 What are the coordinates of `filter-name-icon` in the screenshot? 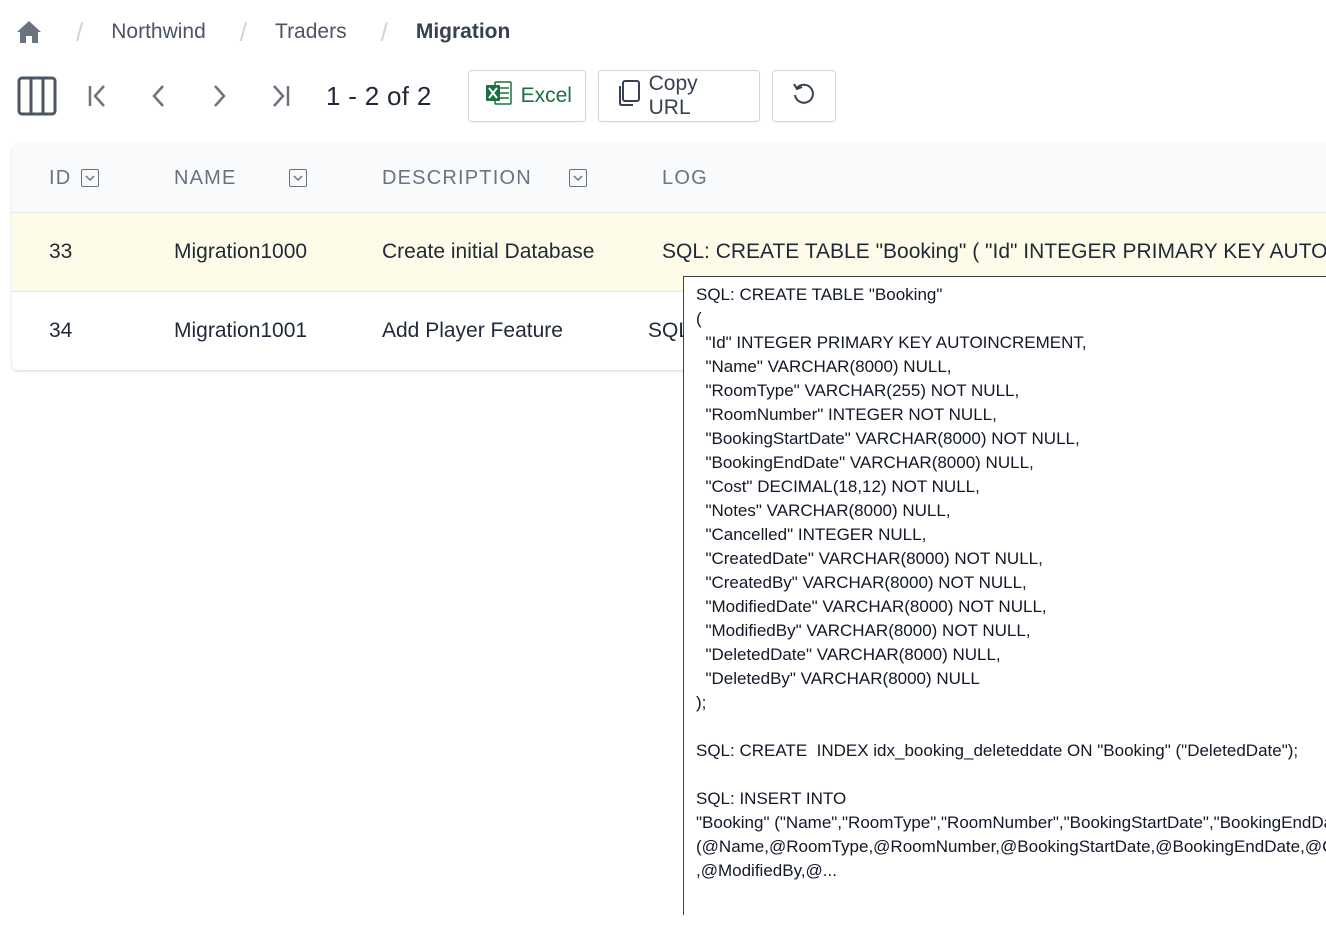 It's located at (298, 178).